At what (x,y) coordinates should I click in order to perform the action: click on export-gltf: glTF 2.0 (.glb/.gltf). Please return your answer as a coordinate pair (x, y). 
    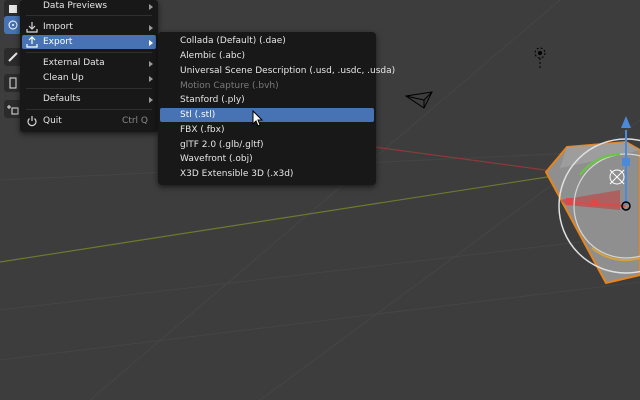
    Looking at the image, I should click on (267, 145).